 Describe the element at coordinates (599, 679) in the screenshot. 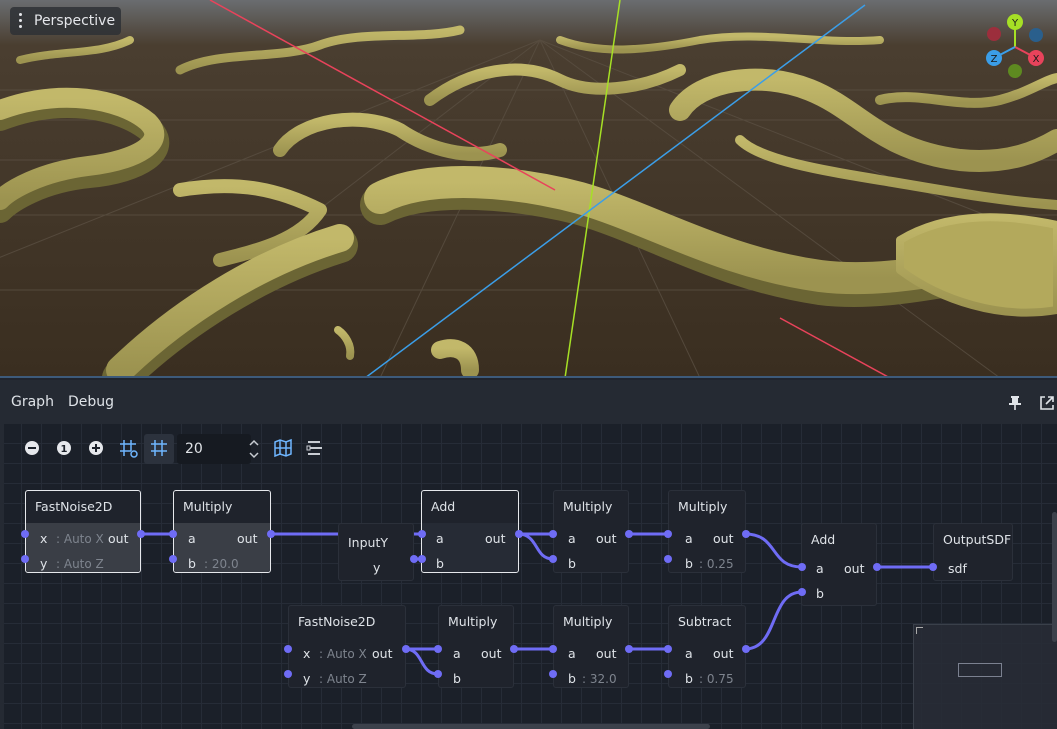

I see `port-b-hint: : 32.0` at that location.